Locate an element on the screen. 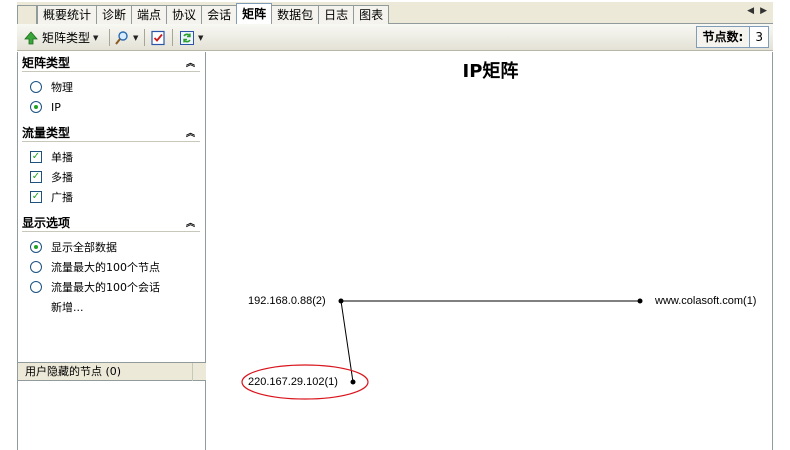 The height and width of the screenshot is (450, 790). checkbox-multicast: ✓ 多播 is located at coordinates (51, 177).